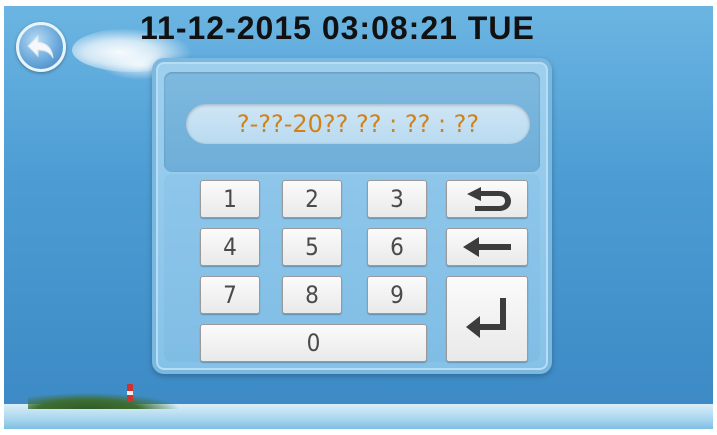 The width and height of the screenshot is (717, 435). Describe the element at coordinates (312, 199) in the screenshot. I see `key-2: 2` at that location.